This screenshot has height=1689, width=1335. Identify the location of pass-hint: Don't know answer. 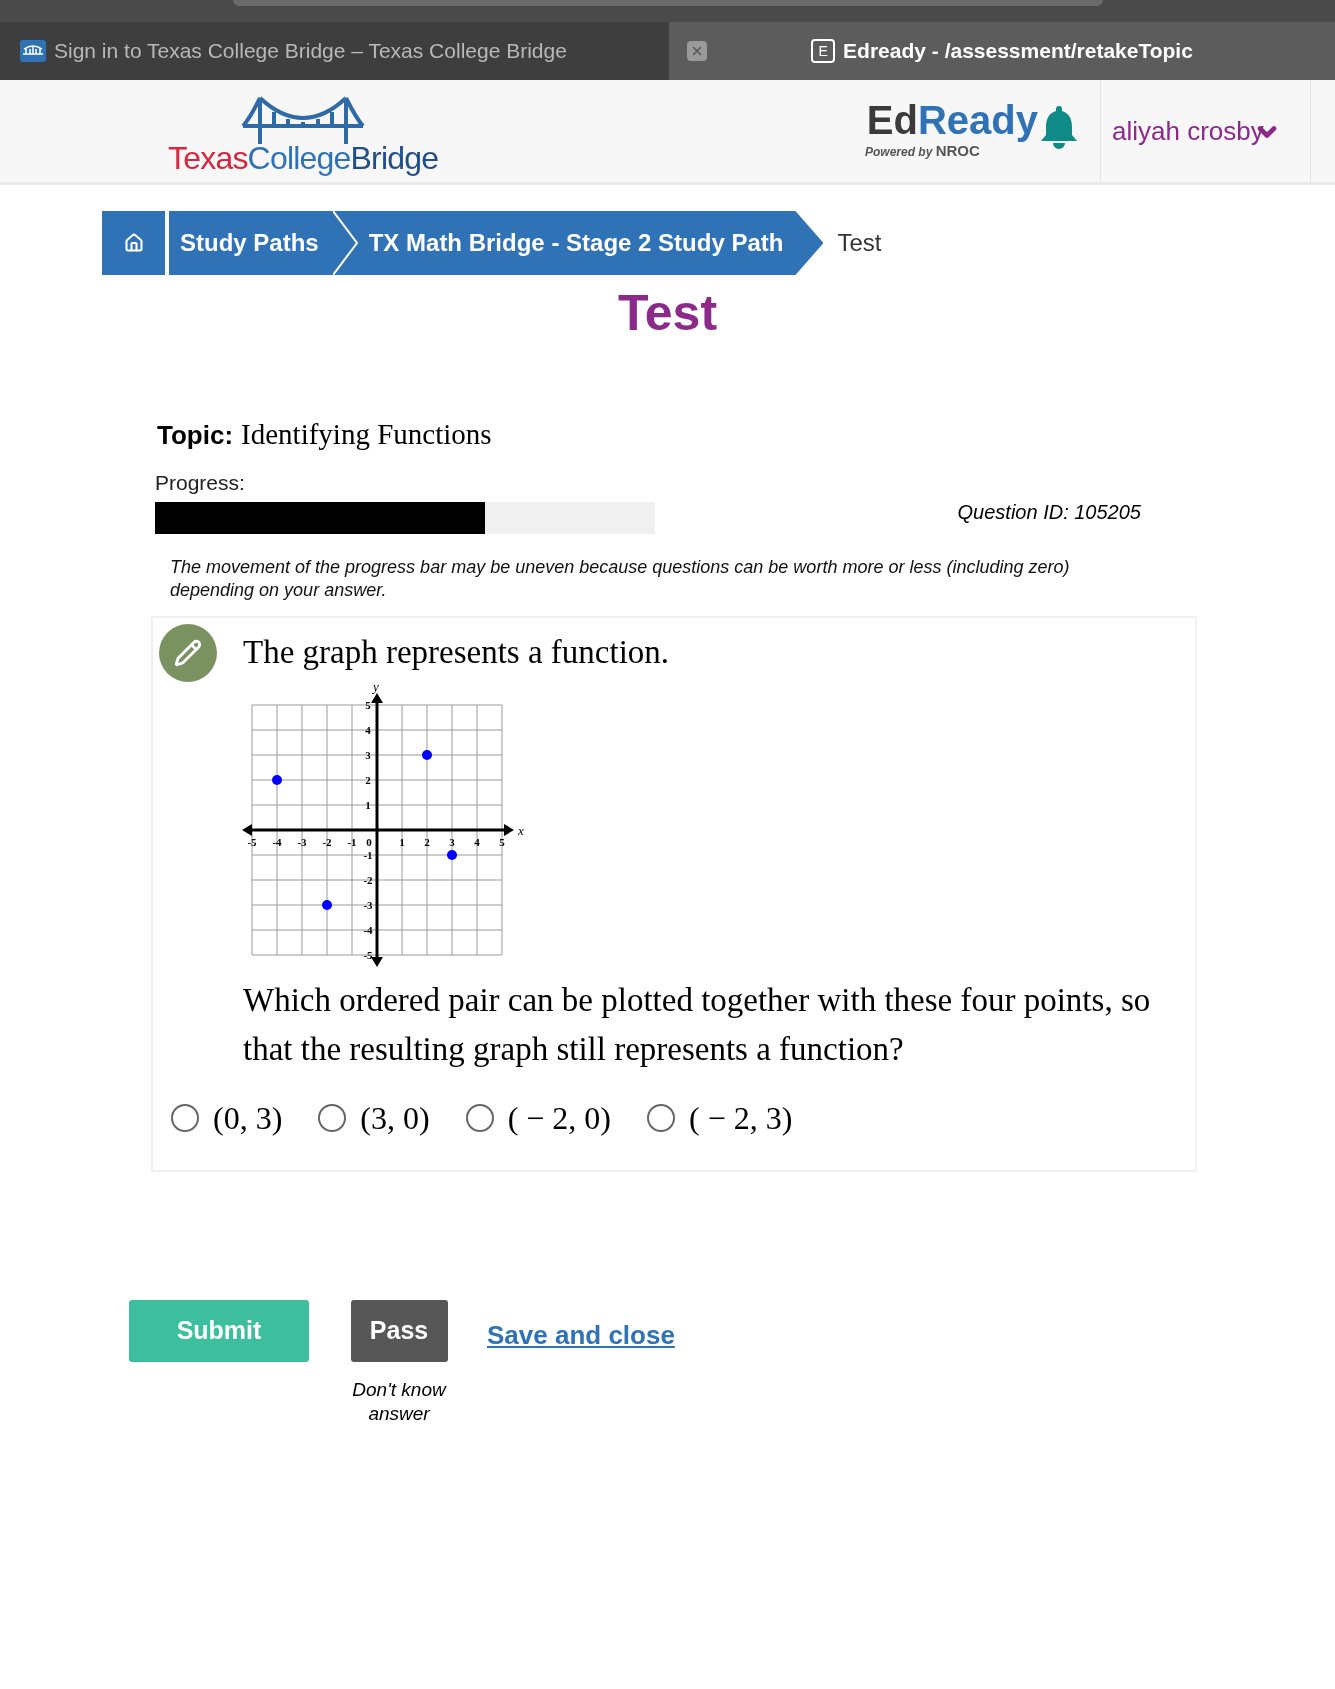
(399, 1402).